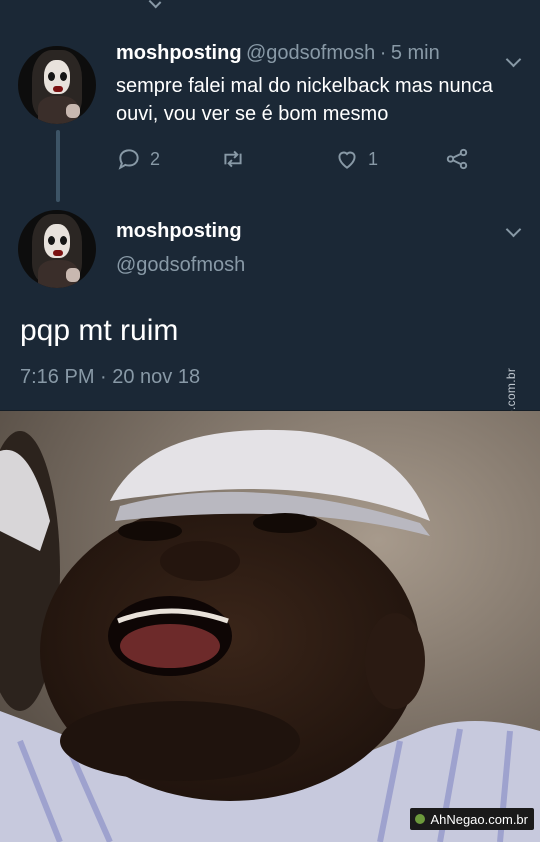  Describe the element at coordinates (373, 158) in the screenshot. I see `like-count: 1` at that location.